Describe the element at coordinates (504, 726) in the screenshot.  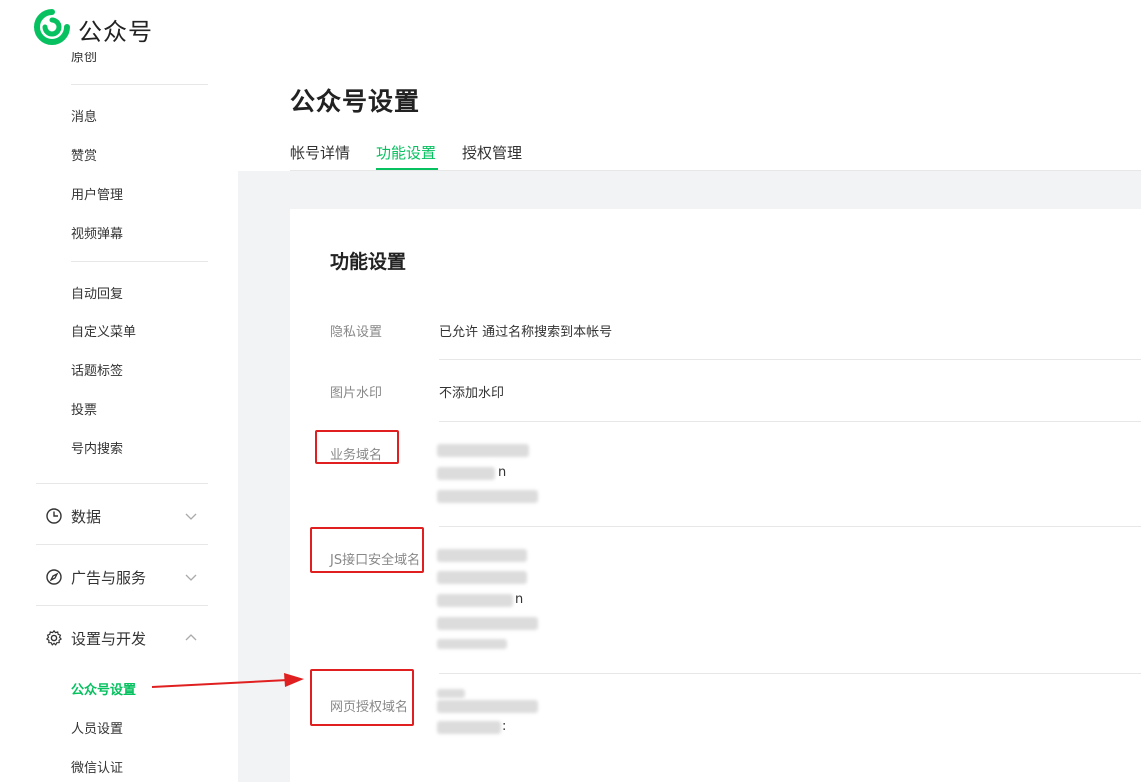
I see `domain-fragment: :` at that location.